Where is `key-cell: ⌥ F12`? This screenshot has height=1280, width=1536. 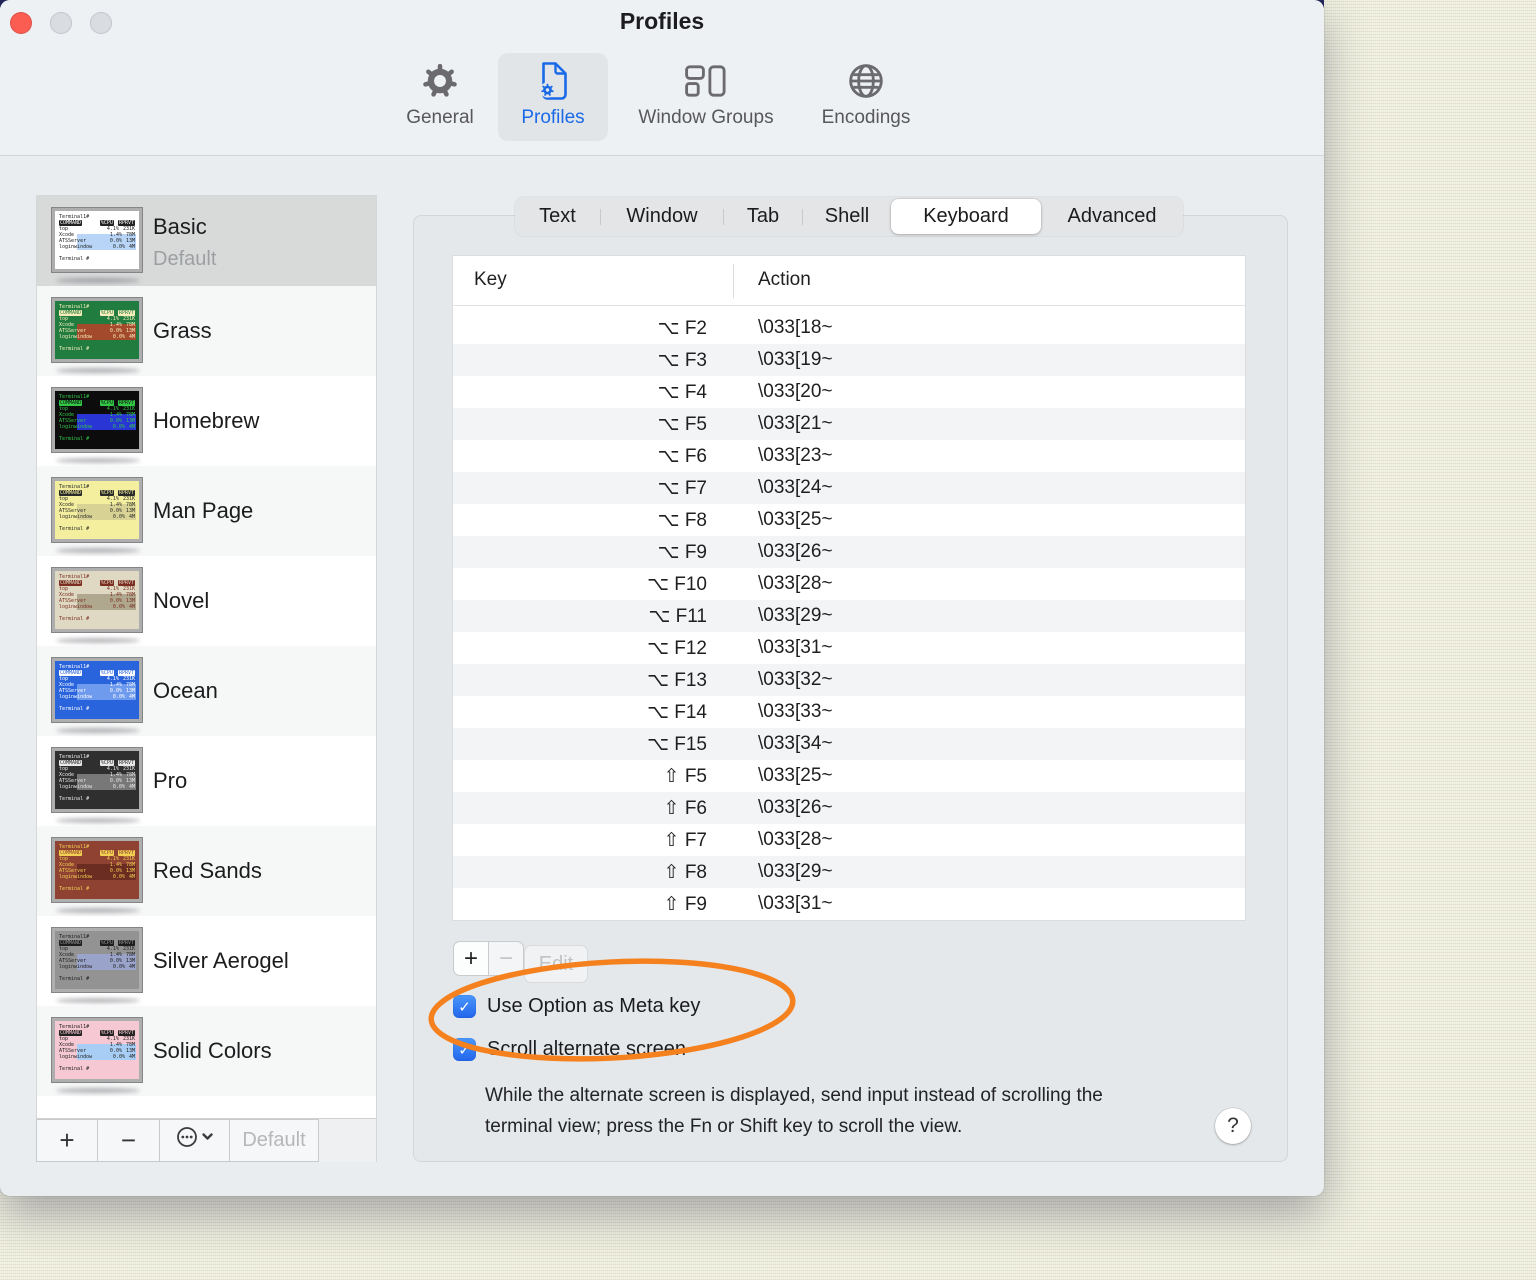
key-cell: ⌥ F12 is located at coordinates (677, 648).